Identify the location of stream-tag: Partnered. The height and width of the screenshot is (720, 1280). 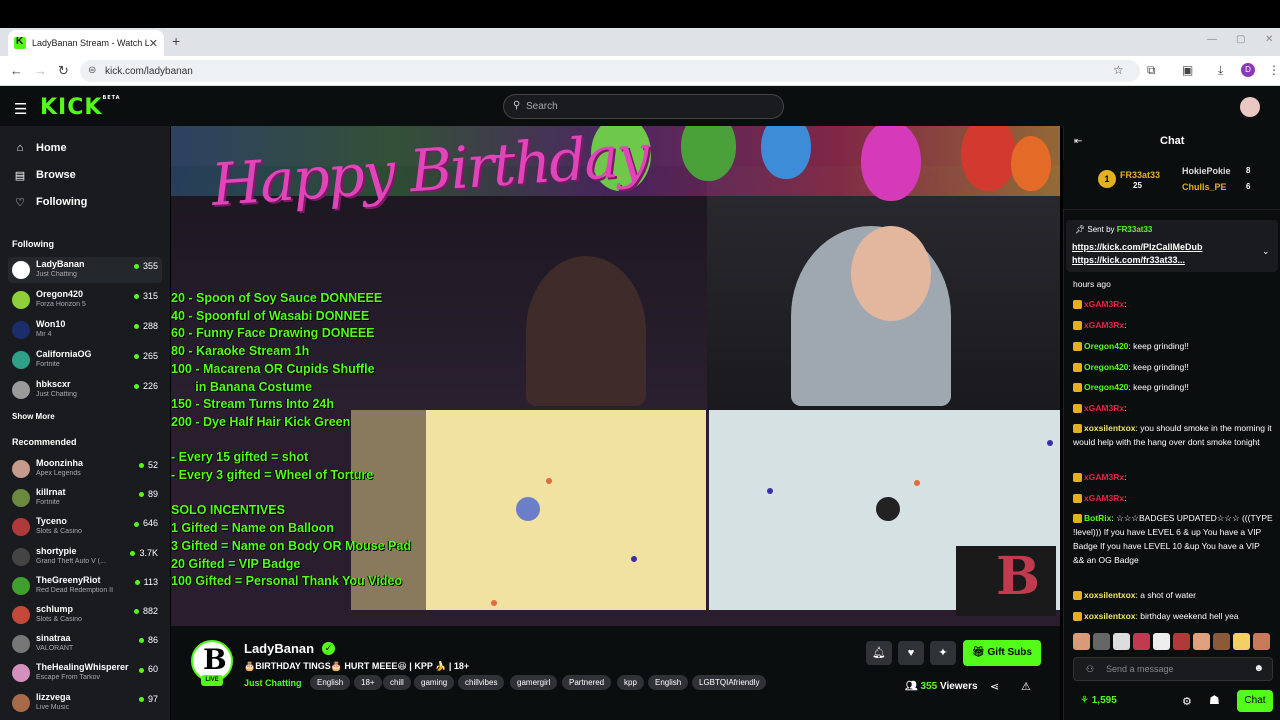
(587, 682).